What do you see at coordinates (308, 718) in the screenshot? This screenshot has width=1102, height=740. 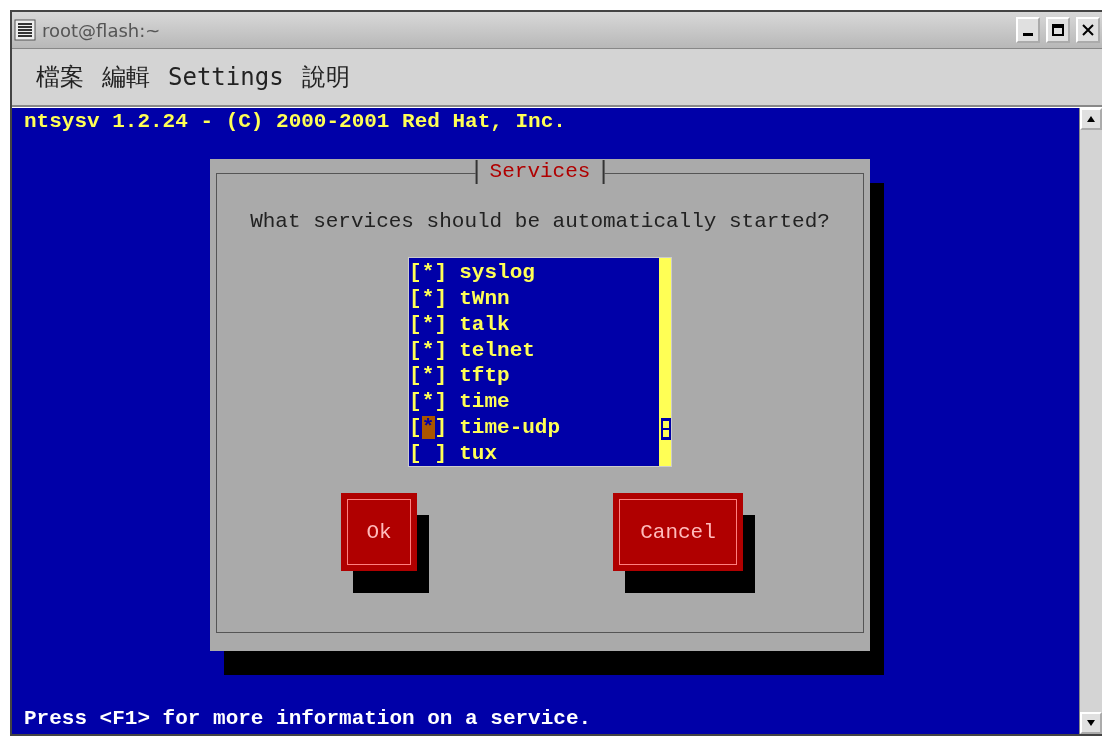 I see `status-text: Press <F1> for more information on a service.` at bounding box center [308, 718].